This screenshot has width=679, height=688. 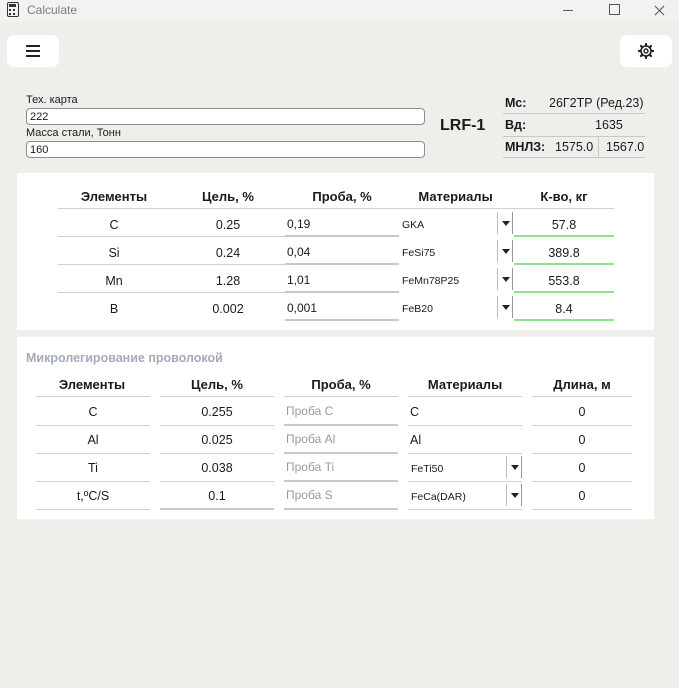 What do you see at coordinates (646, 51) in the screenshot?
I see `settings-button` at bounding box center [646, 51].